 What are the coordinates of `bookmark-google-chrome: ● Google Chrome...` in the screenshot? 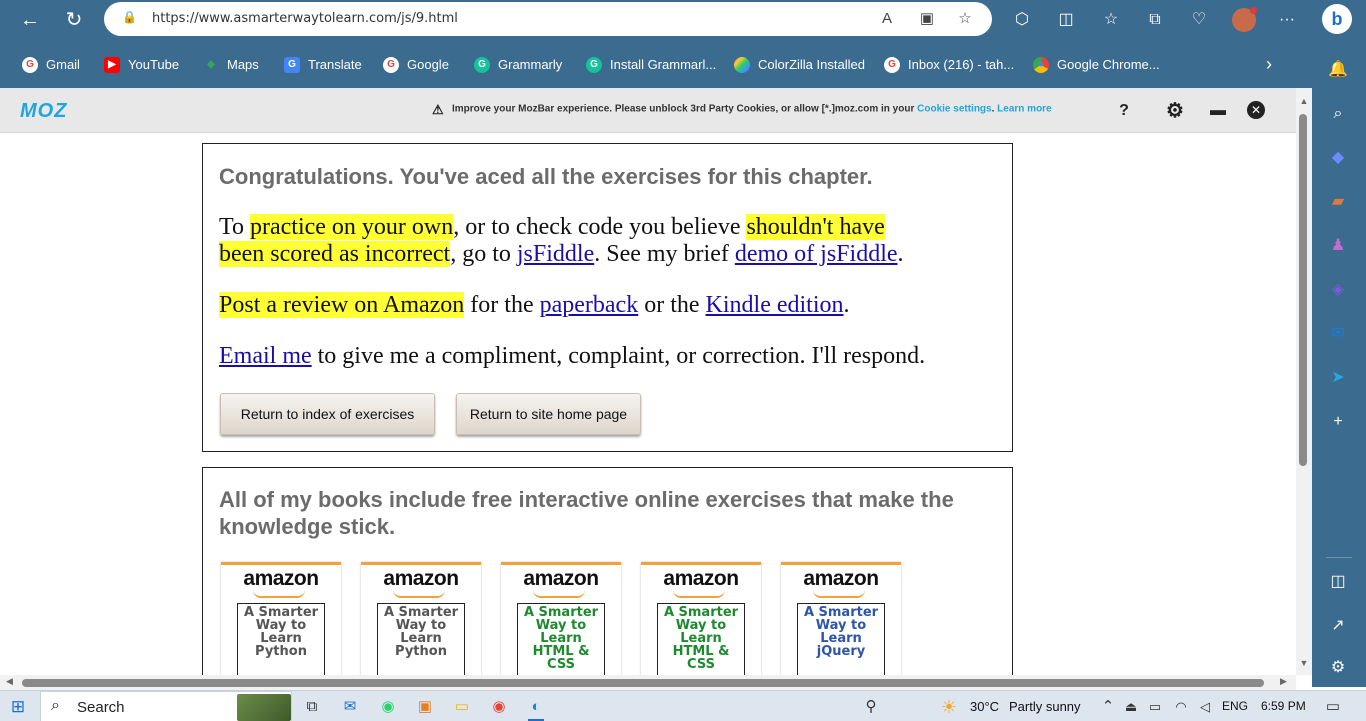 It's located at (1096, 65).